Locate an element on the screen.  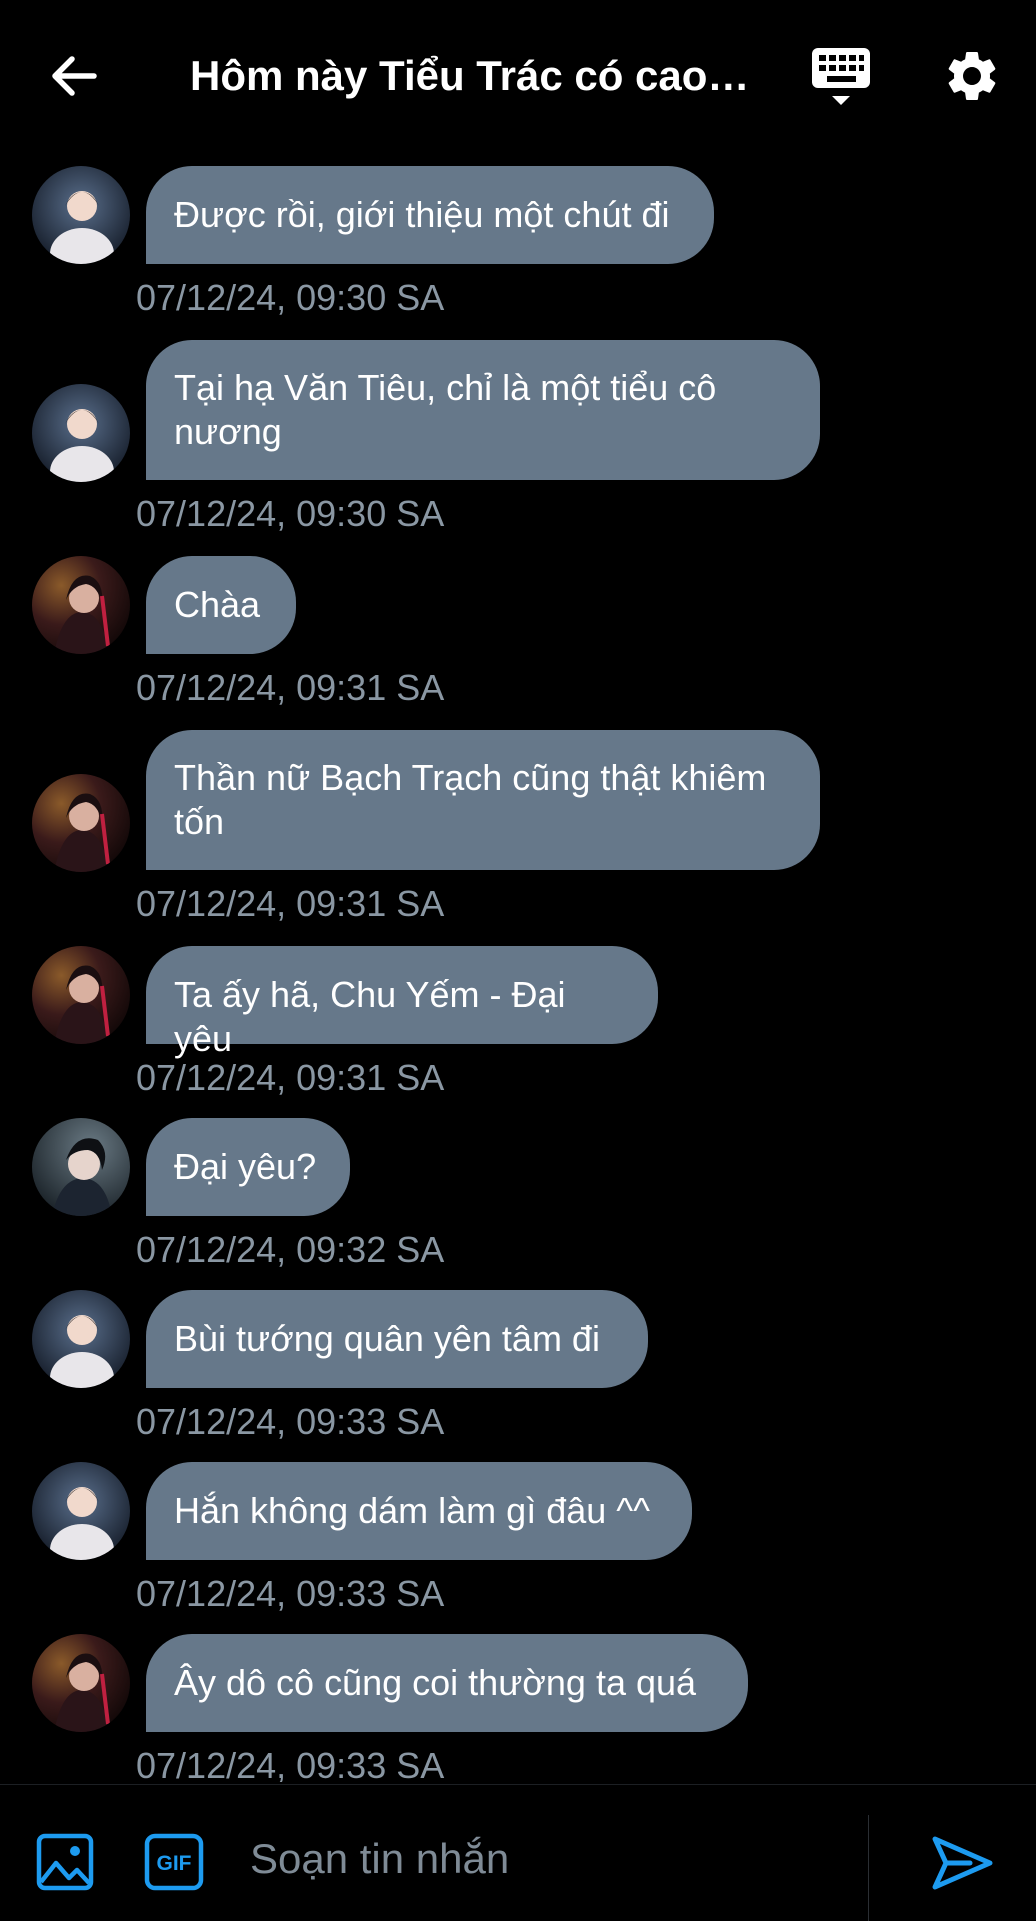
keyboard-icon is located at coordinates (841, 76).